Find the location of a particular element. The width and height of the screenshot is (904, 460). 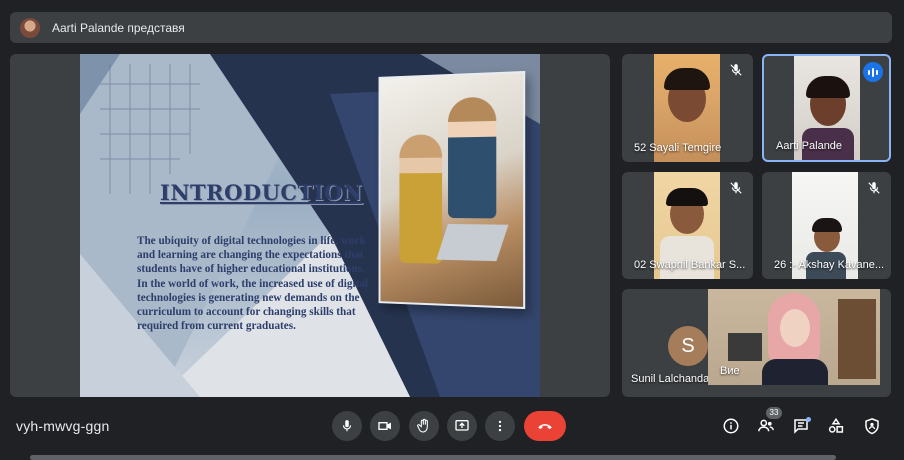

meeting-details-button is located at coordinates (731, 426).